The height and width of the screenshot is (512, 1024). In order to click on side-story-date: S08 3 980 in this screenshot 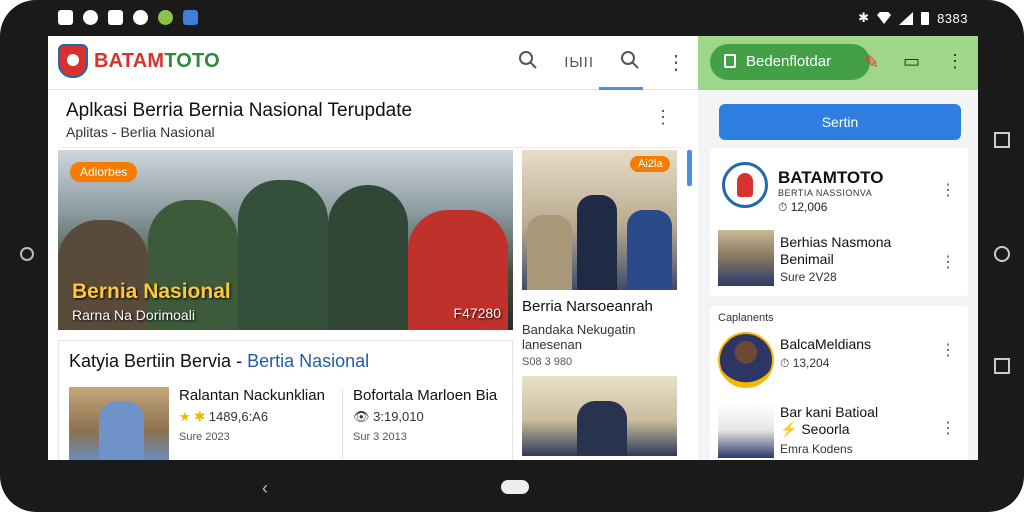, I will do `click(547, 362)`.